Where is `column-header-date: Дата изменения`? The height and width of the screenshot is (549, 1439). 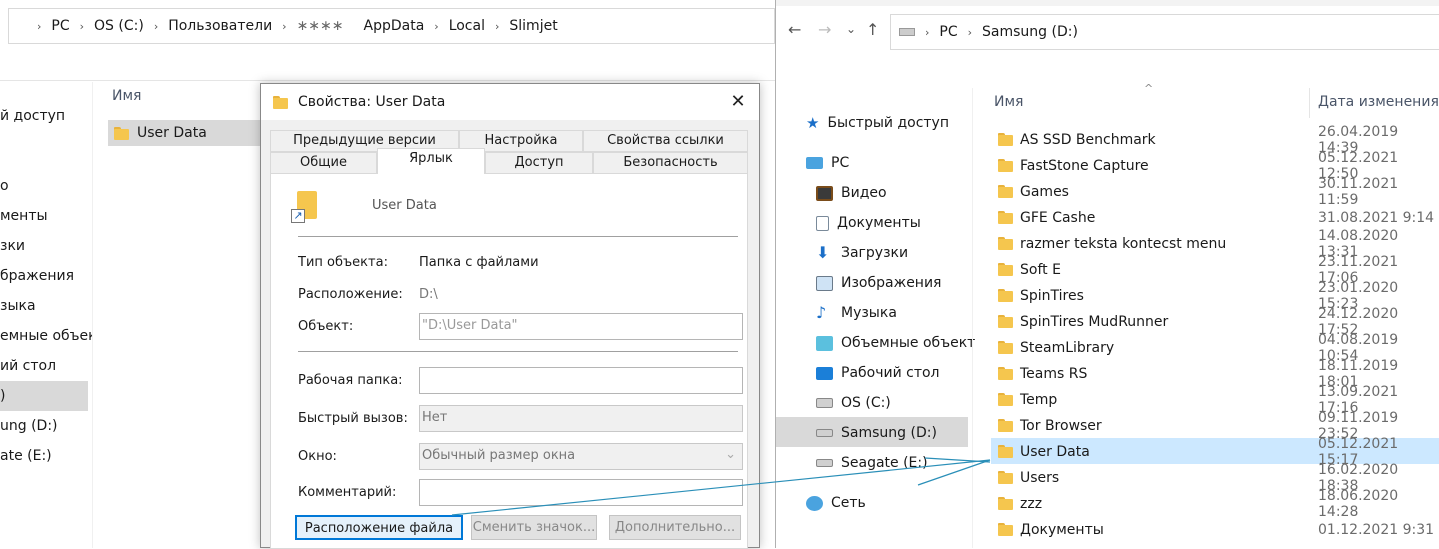
column-header-date: Дата изменения is located at coordinates (1378, 102).